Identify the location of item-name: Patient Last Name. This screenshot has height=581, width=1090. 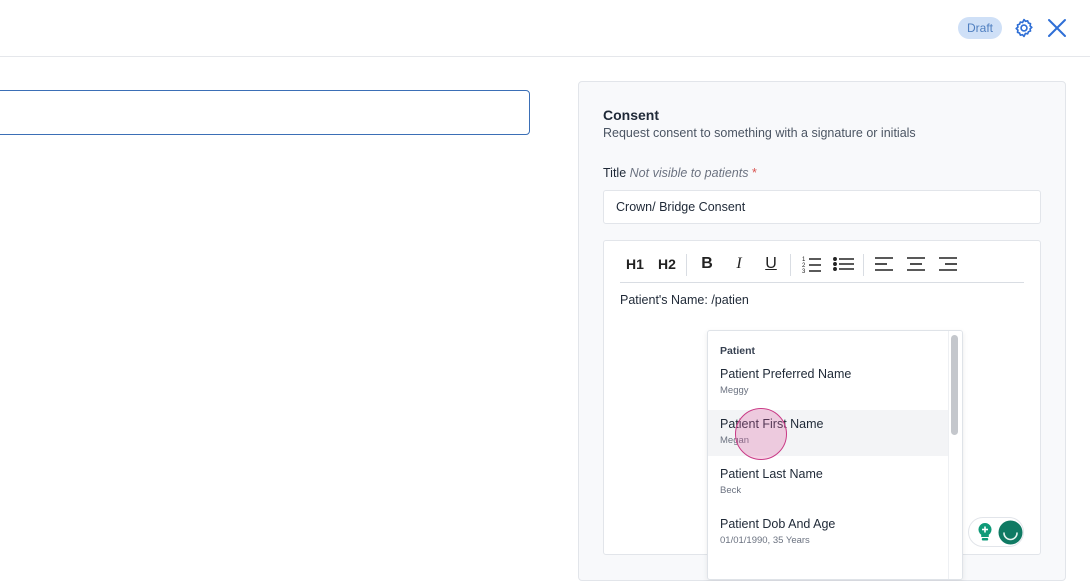
(771, 474).